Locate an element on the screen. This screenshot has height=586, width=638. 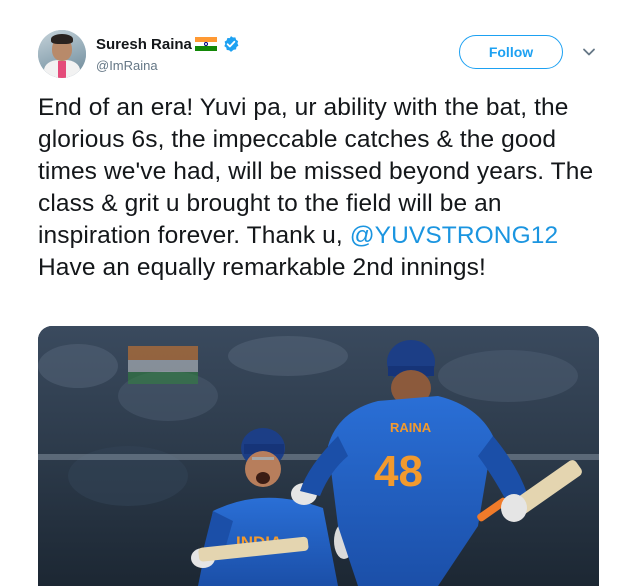
jersey-name: RAINA is located at coordinates (411, 427).